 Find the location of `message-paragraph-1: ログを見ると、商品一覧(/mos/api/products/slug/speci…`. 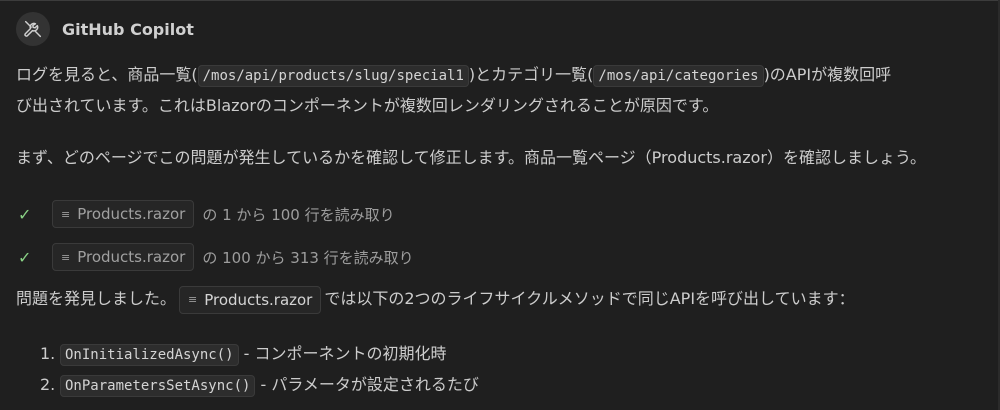

message-paragraph-1: ログを見ると、商品一覧(/mos/api/products/slug/speci… is located at coordinates (500, 90).